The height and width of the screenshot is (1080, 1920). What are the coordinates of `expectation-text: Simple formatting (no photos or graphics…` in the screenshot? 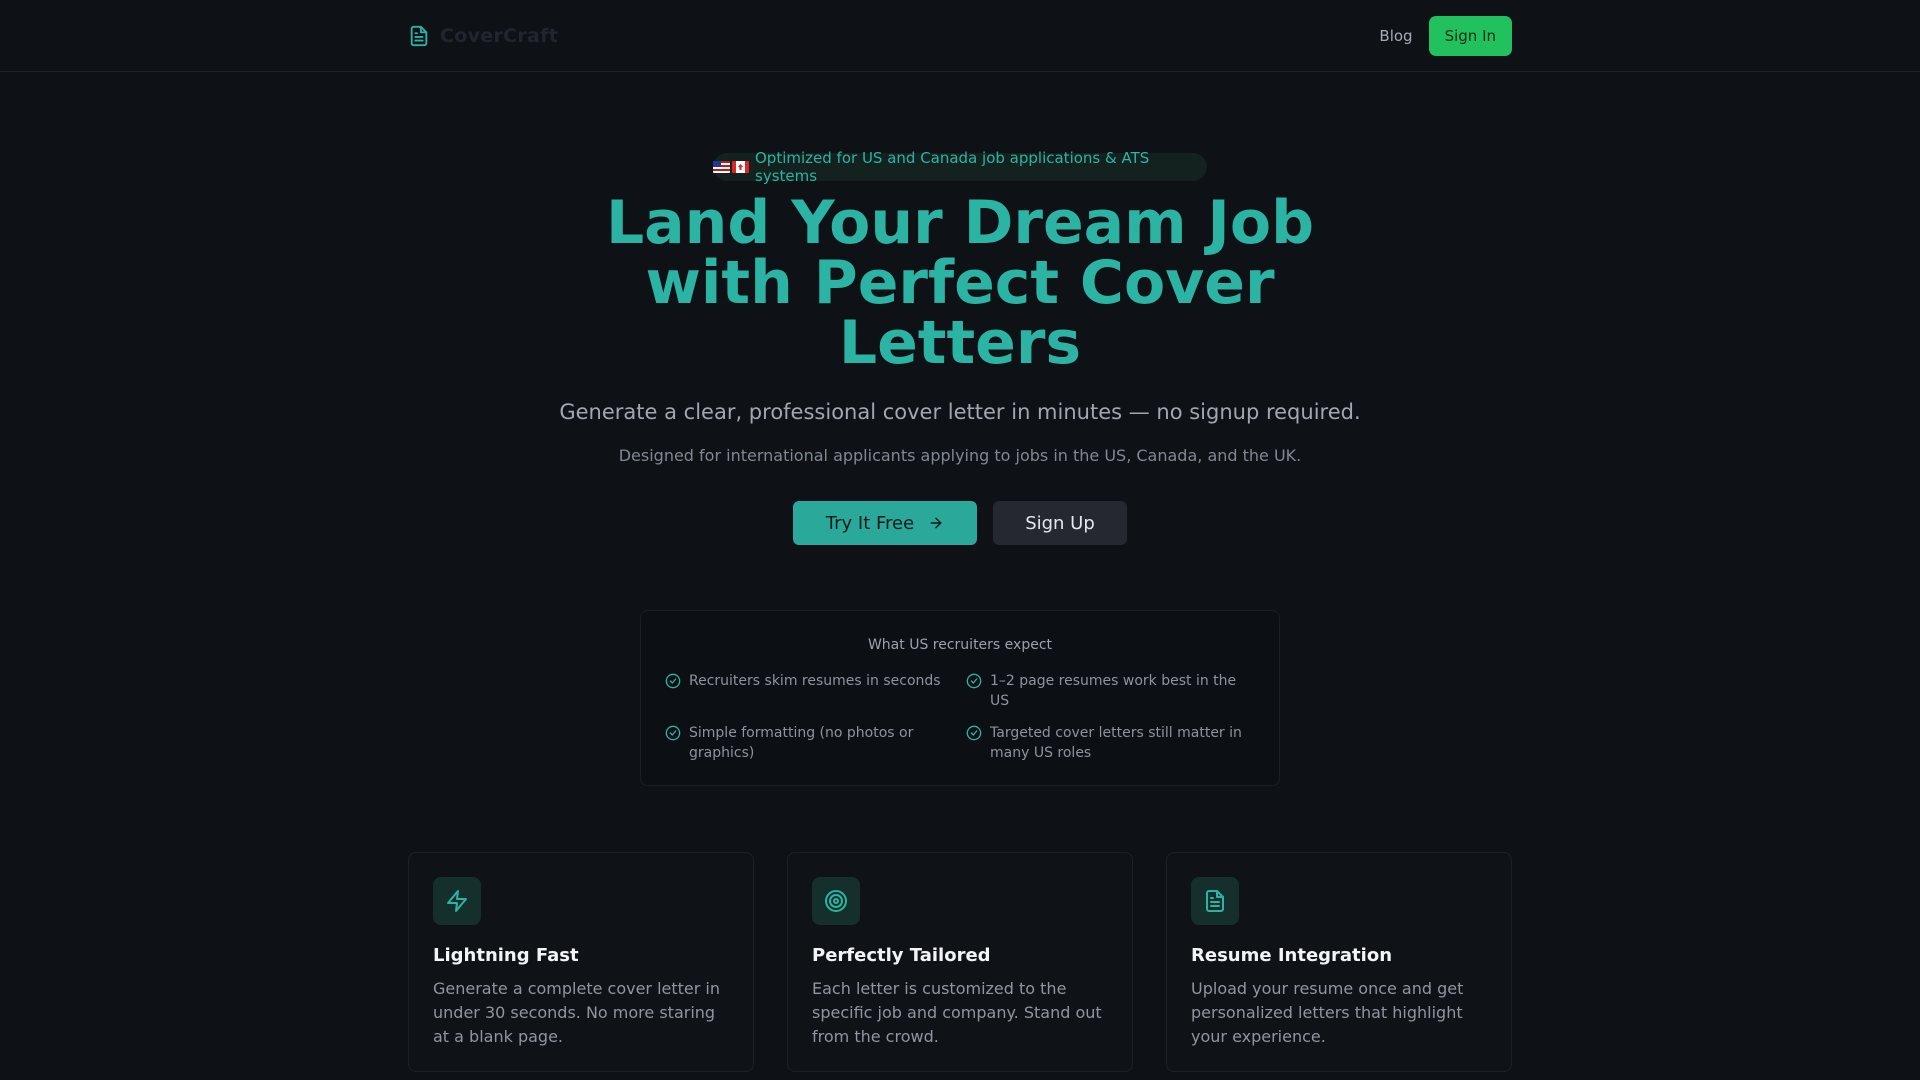 It's located at (801, 743).